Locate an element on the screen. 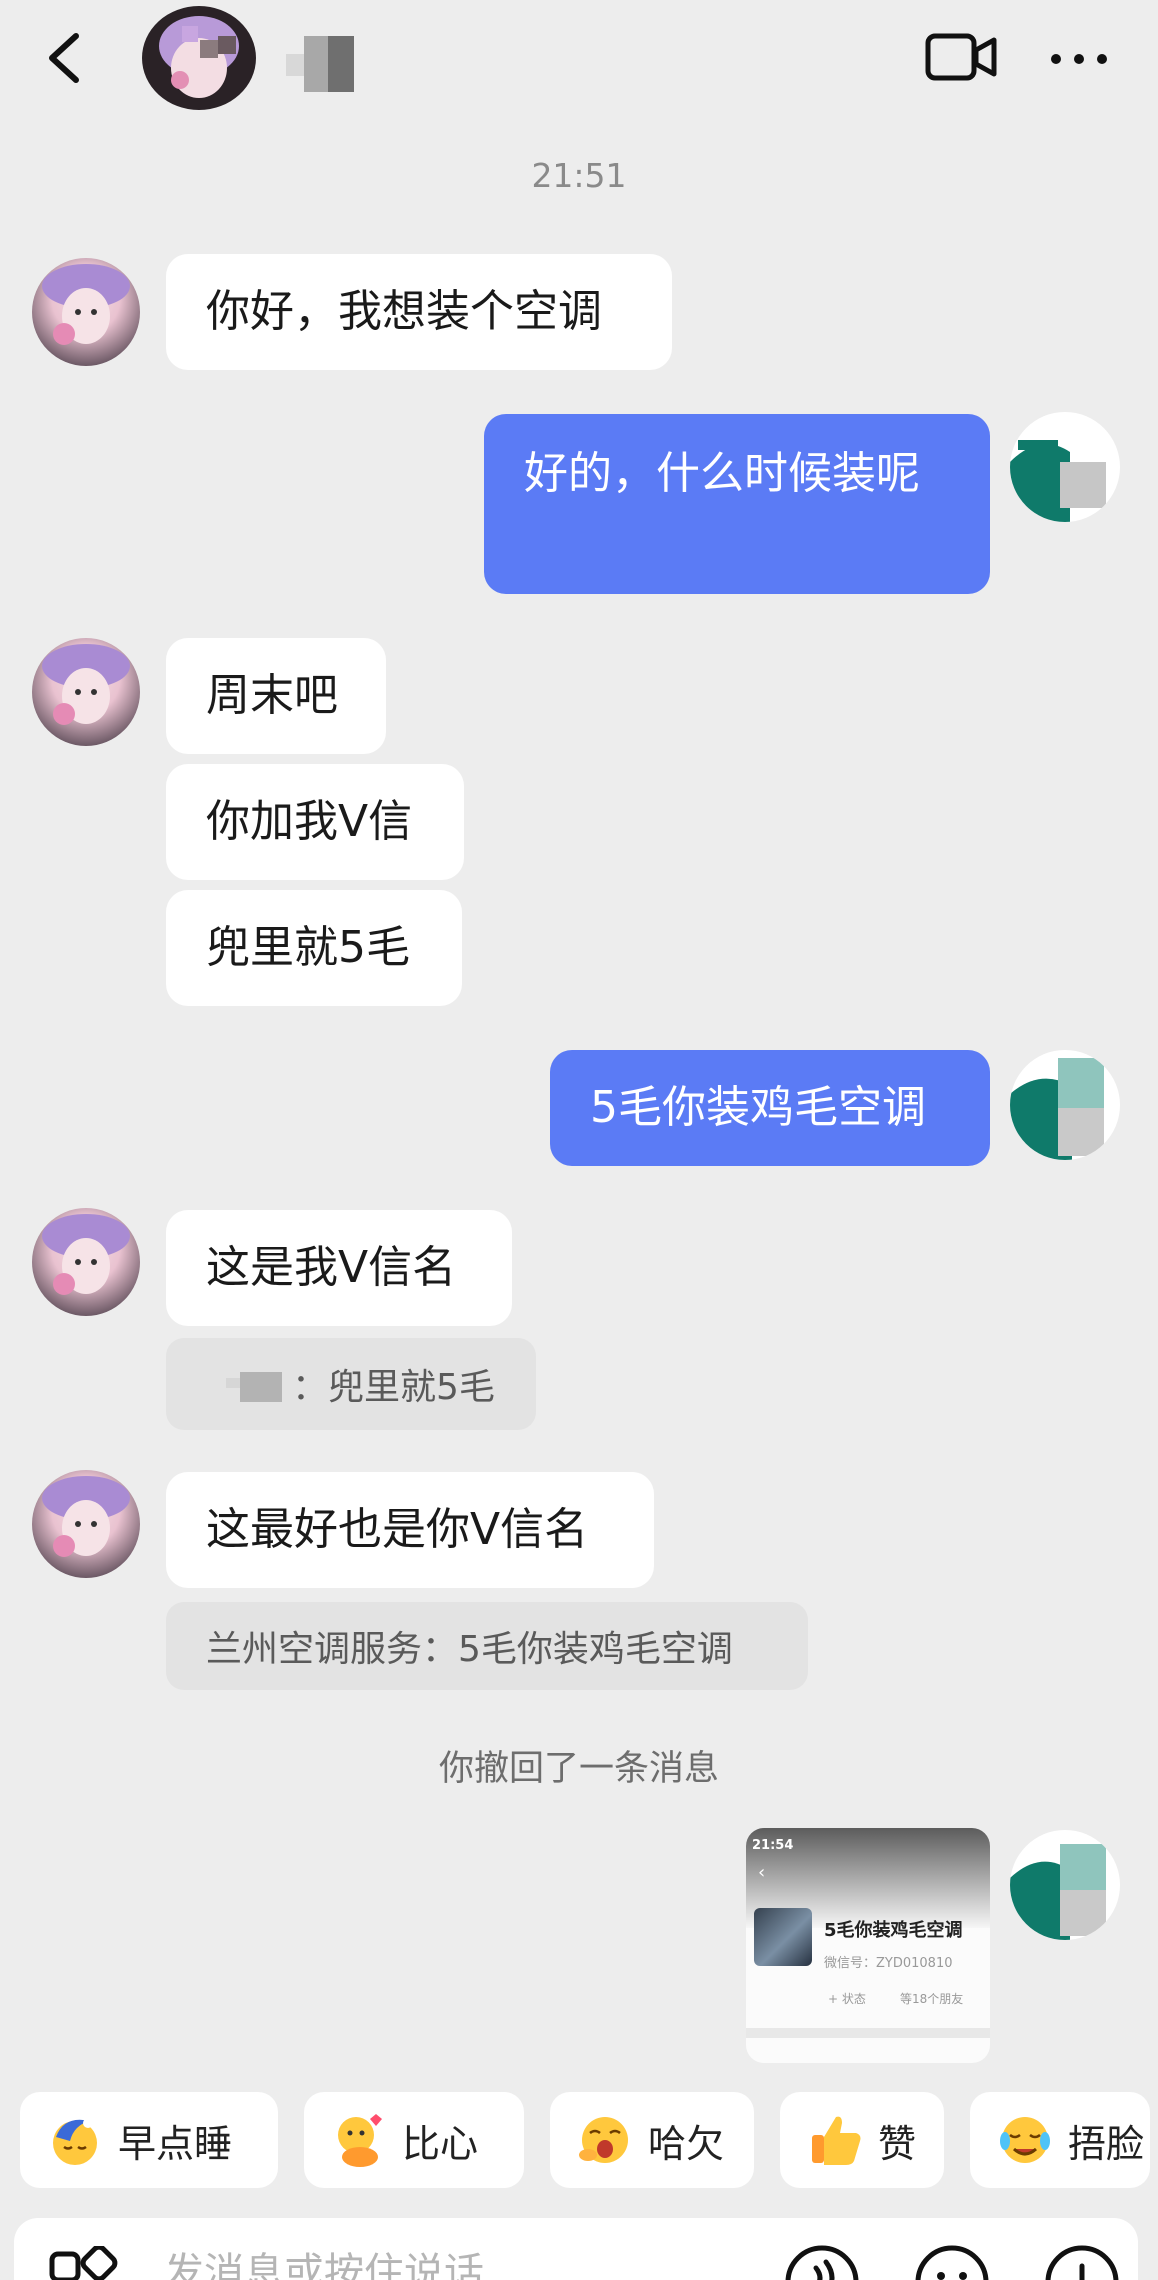 This screenshot has width=1158, height=2280. quick-reply-label: 赞 is located at coordinates (897, 2143).